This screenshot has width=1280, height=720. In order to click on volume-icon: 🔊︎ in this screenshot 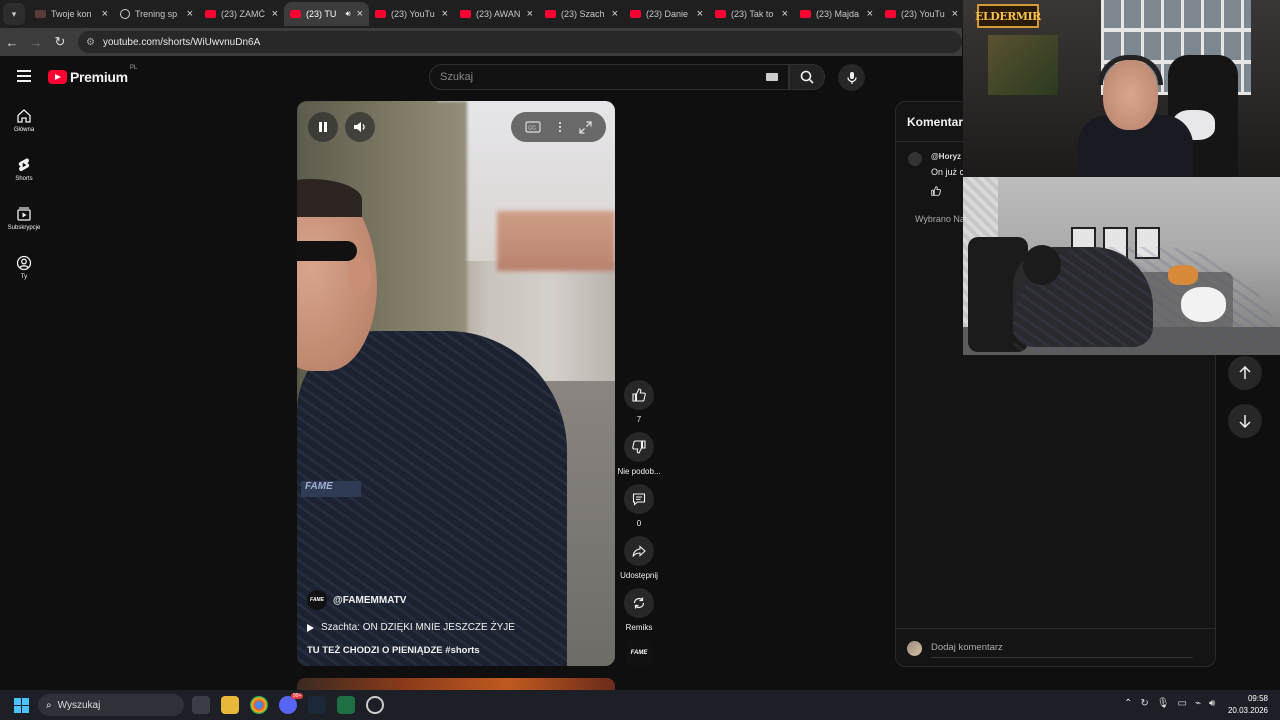, I will do `click(1212, 703)`.